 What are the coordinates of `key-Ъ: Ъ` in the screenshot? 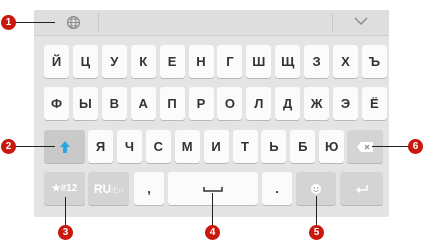 It's located at (374, 61).